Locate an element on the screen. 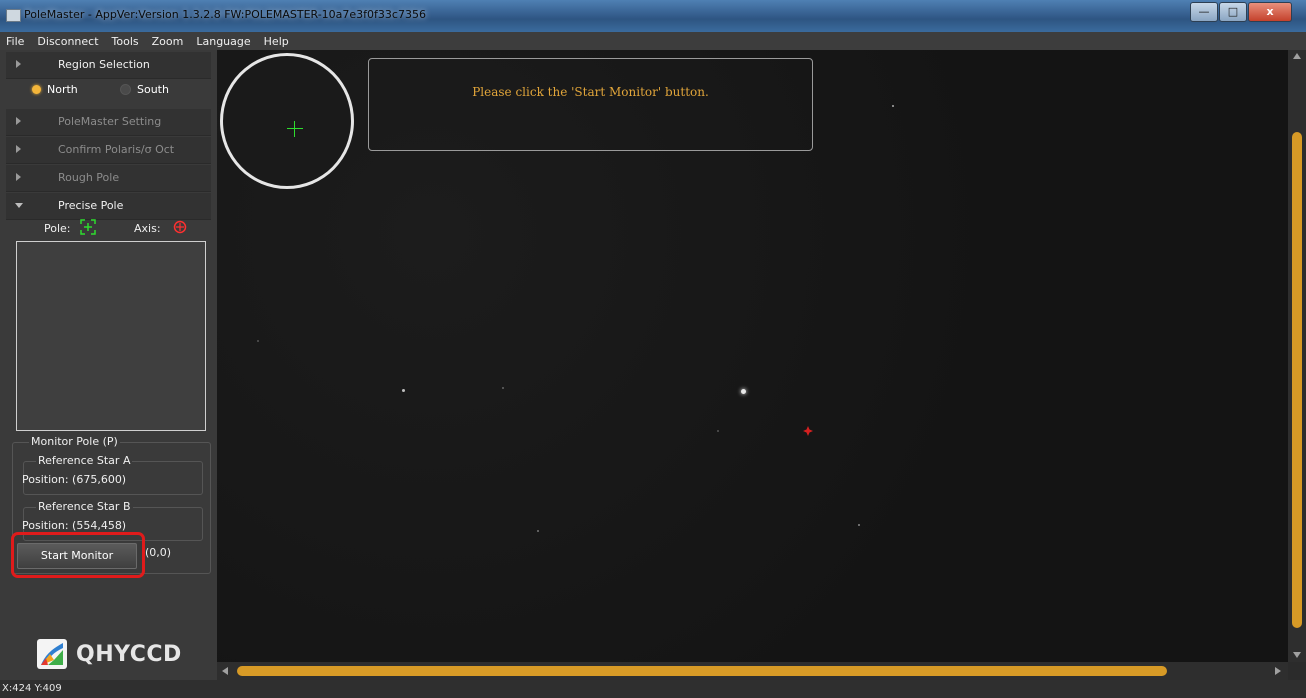 Image resolution: width=1306 pixels, height=698 pixels. menu-file: File is located at coordinates (15, 41).